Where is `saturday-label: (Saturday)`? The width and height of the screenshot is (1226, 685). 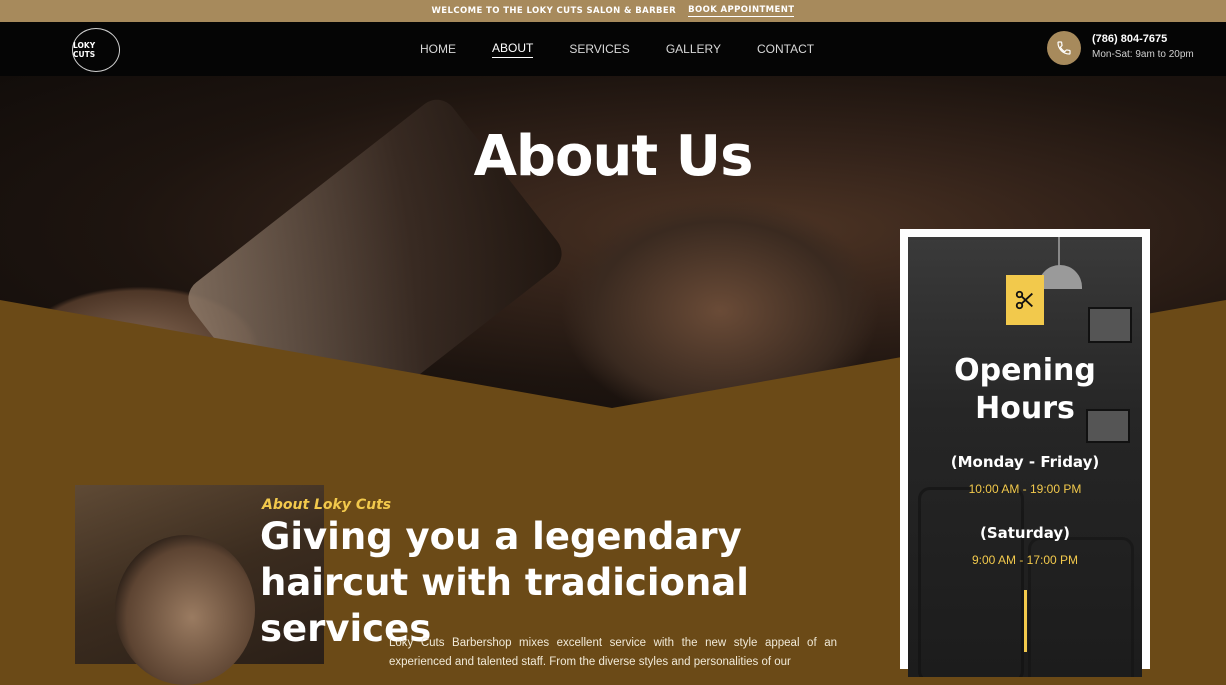 saturday-label: (Saturday) is located at coordinates (1025, 533).